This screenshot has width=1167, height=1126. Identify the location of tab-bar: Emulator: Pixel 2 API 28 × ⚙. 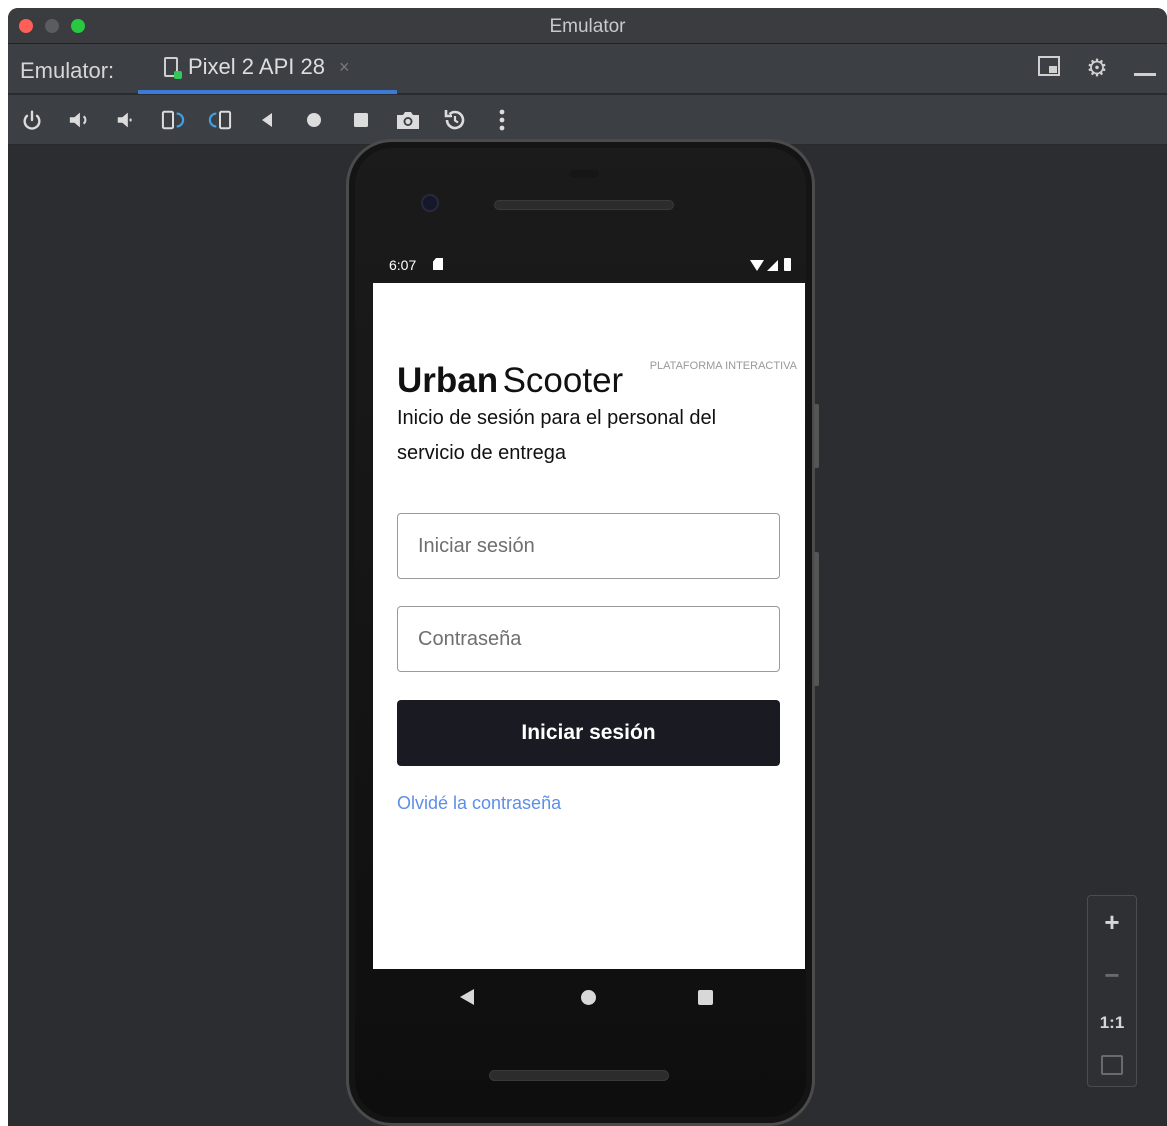
(587, 69).